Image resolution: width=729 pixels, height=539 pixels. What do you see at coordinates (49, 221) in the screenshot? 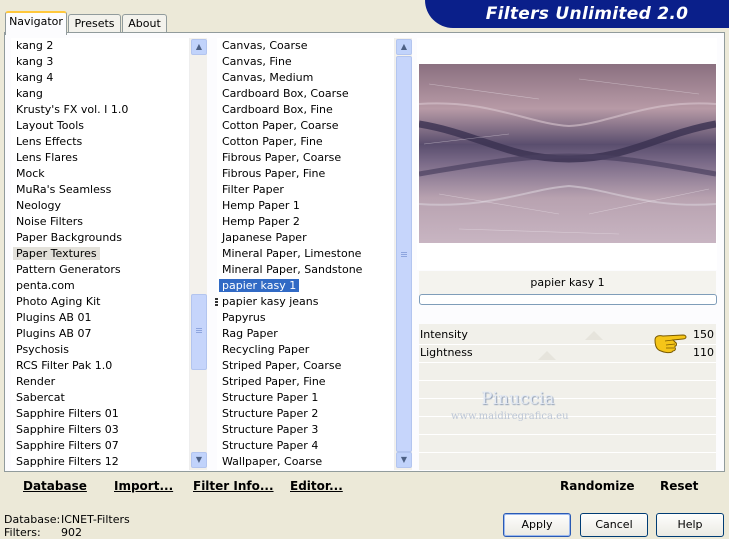
I see `list-item-label: Noise Filters` at bounding box center [49, 221].